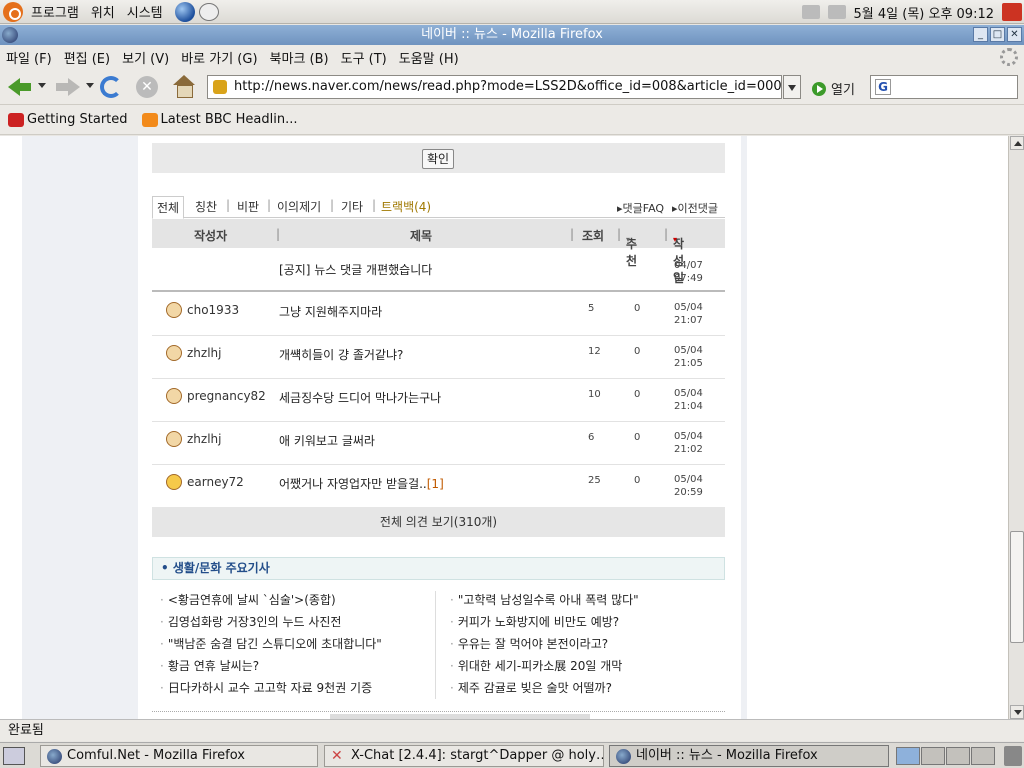  I want to click on comment-title: 어쨌거나 자영업자만 받을걸..[1], so click(361, 483).